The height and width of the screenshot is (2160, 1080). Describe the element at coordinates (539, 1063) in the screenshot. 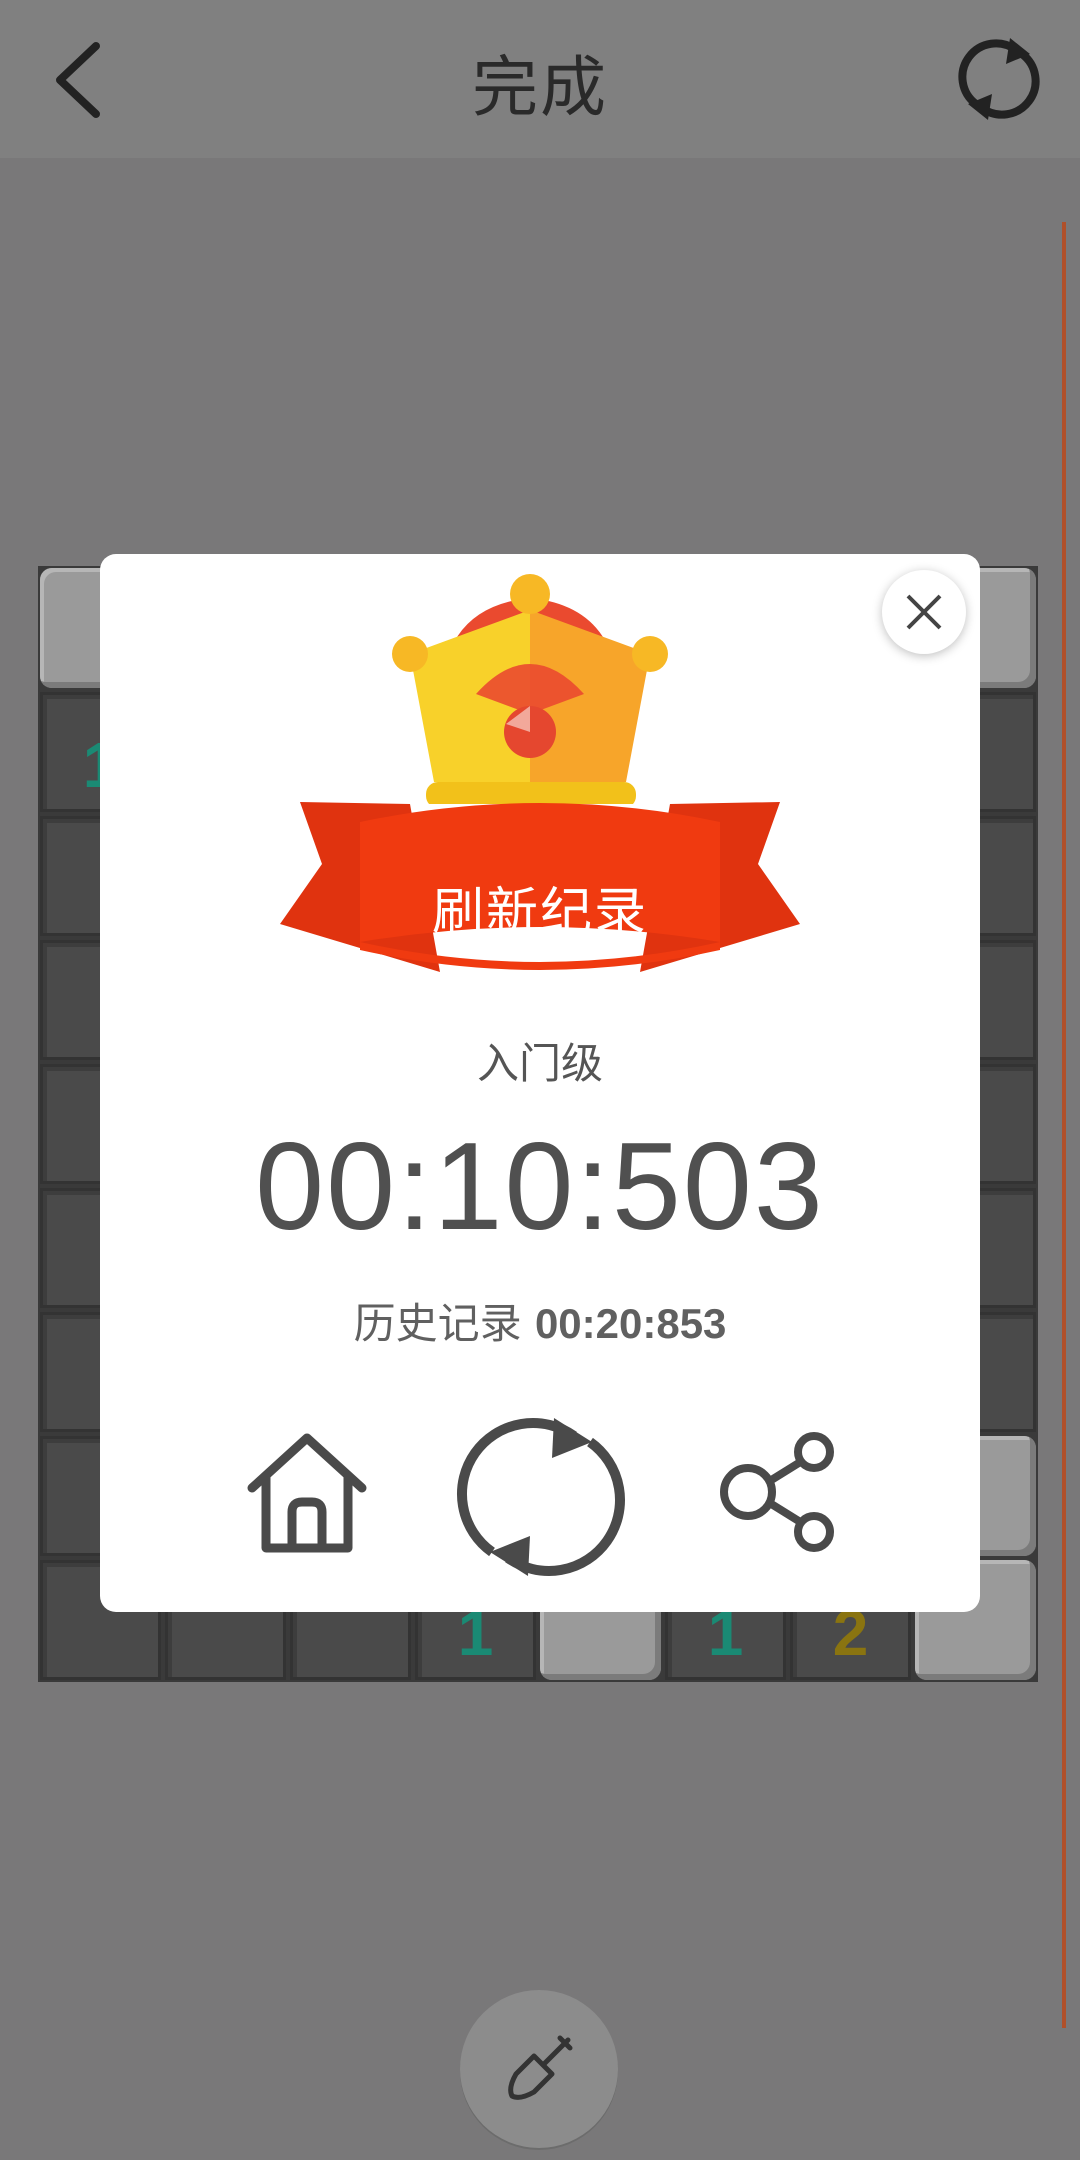

I see `difficulty-level: 入门级` at that location.